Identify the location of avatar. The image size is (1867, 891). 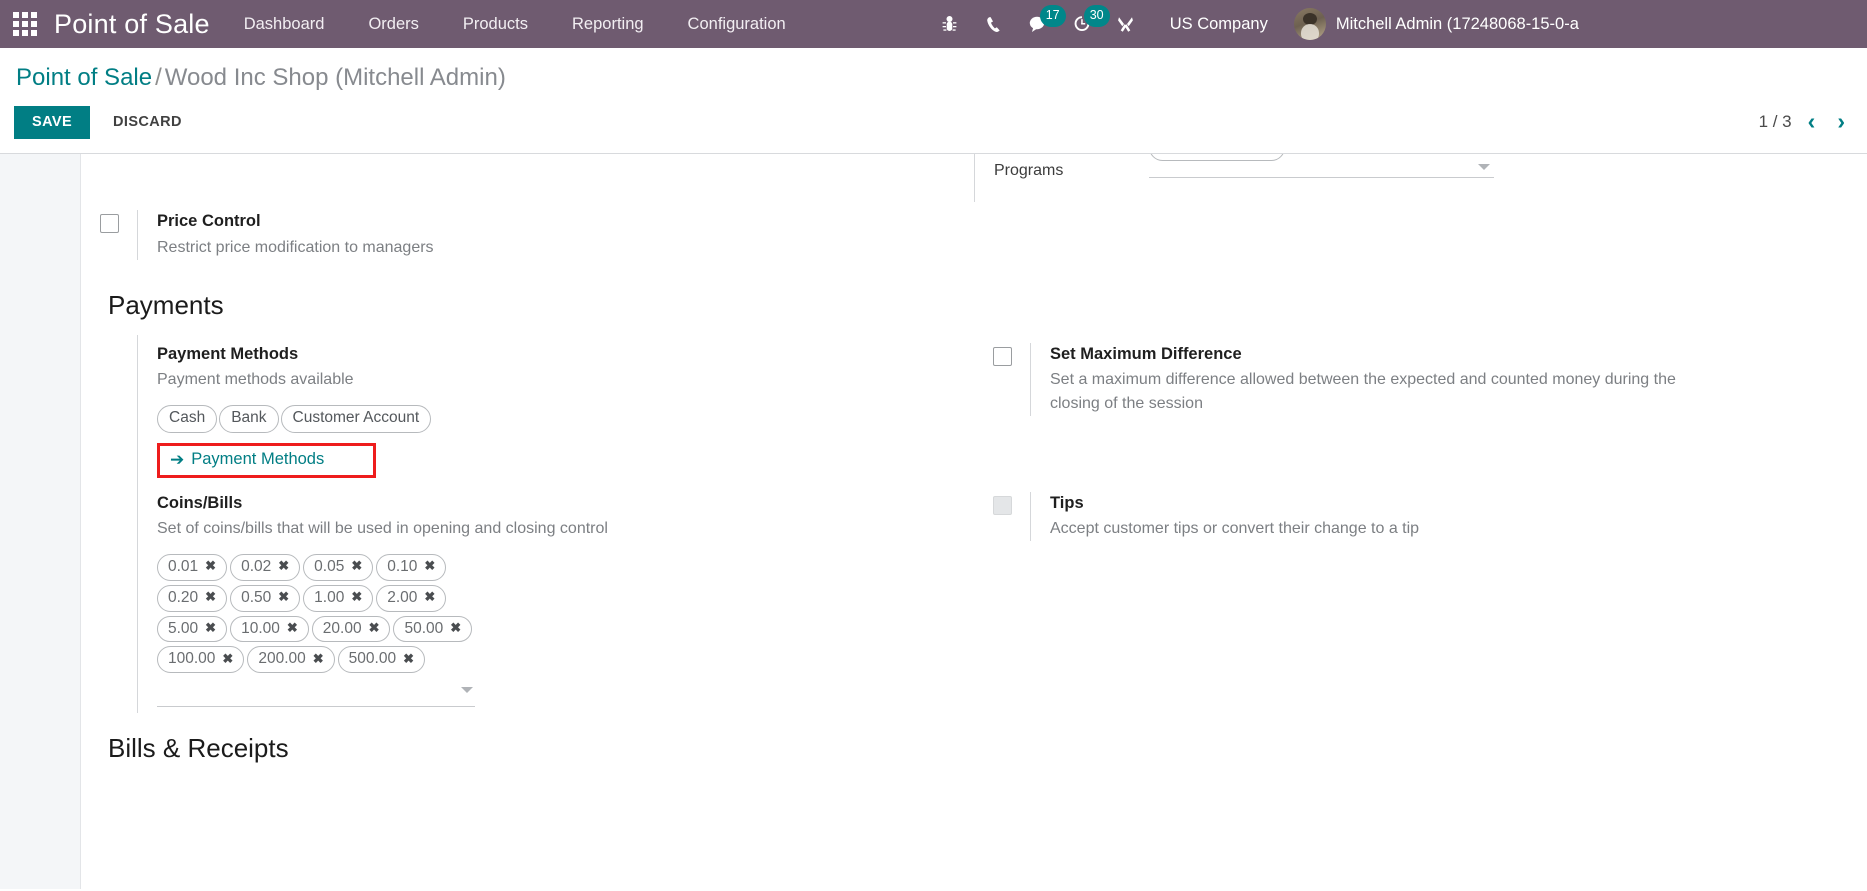
(1309, 24).